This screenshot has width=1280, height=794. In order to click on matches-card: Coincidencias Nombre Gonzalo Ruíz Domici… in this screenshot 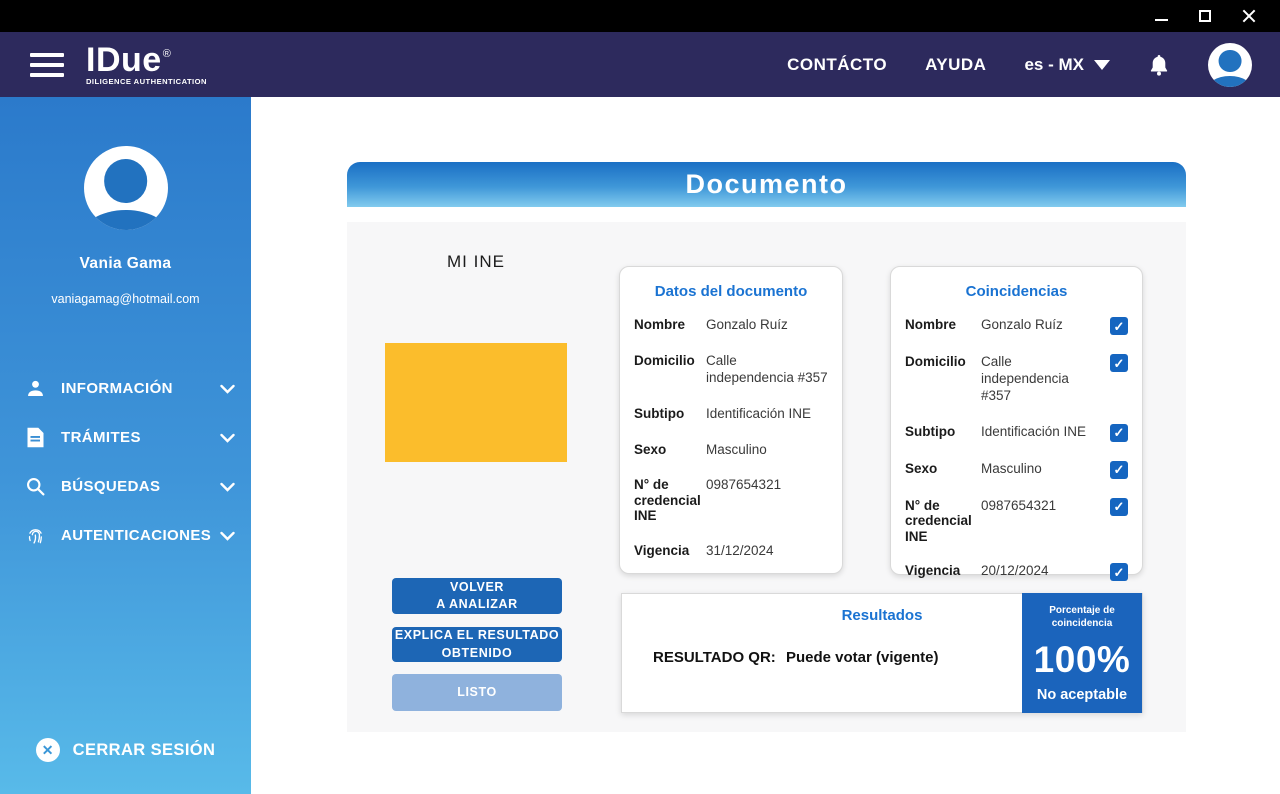, I will do `click(1016, 424)`.